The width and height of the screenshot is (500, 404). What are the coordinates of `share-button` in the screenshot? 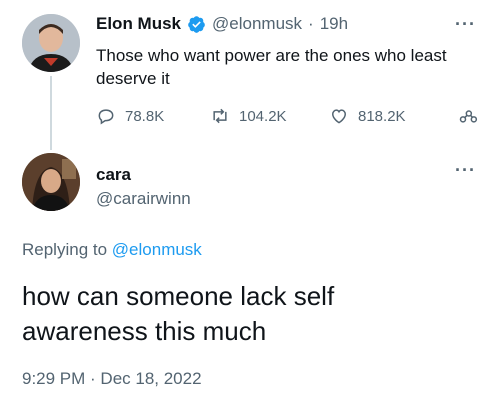 It's located at (468, 116).